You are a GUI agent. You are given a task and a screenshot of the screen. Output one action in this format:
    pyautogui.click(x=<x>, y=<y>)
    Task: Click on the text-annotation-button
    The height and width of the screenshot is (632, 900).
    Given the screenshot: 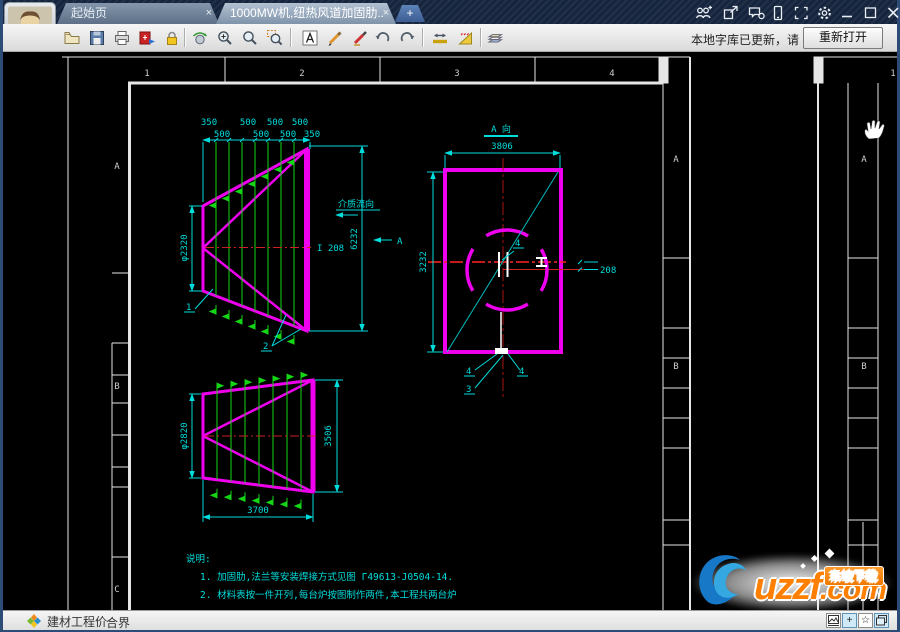 What is the action you would take?
    pyautogui.click(x=309, y=37)
    